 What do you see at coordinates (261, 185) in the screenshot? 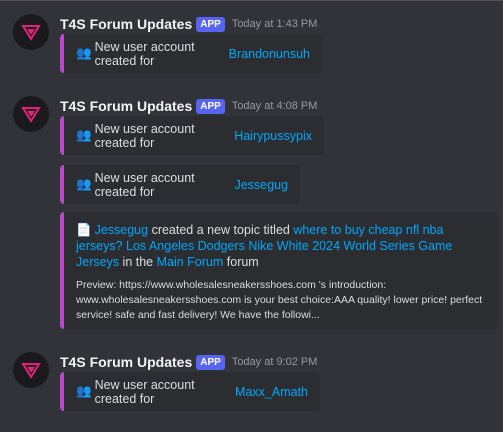
I see `user-link: Jessegug` at bounding box center [261, 185].